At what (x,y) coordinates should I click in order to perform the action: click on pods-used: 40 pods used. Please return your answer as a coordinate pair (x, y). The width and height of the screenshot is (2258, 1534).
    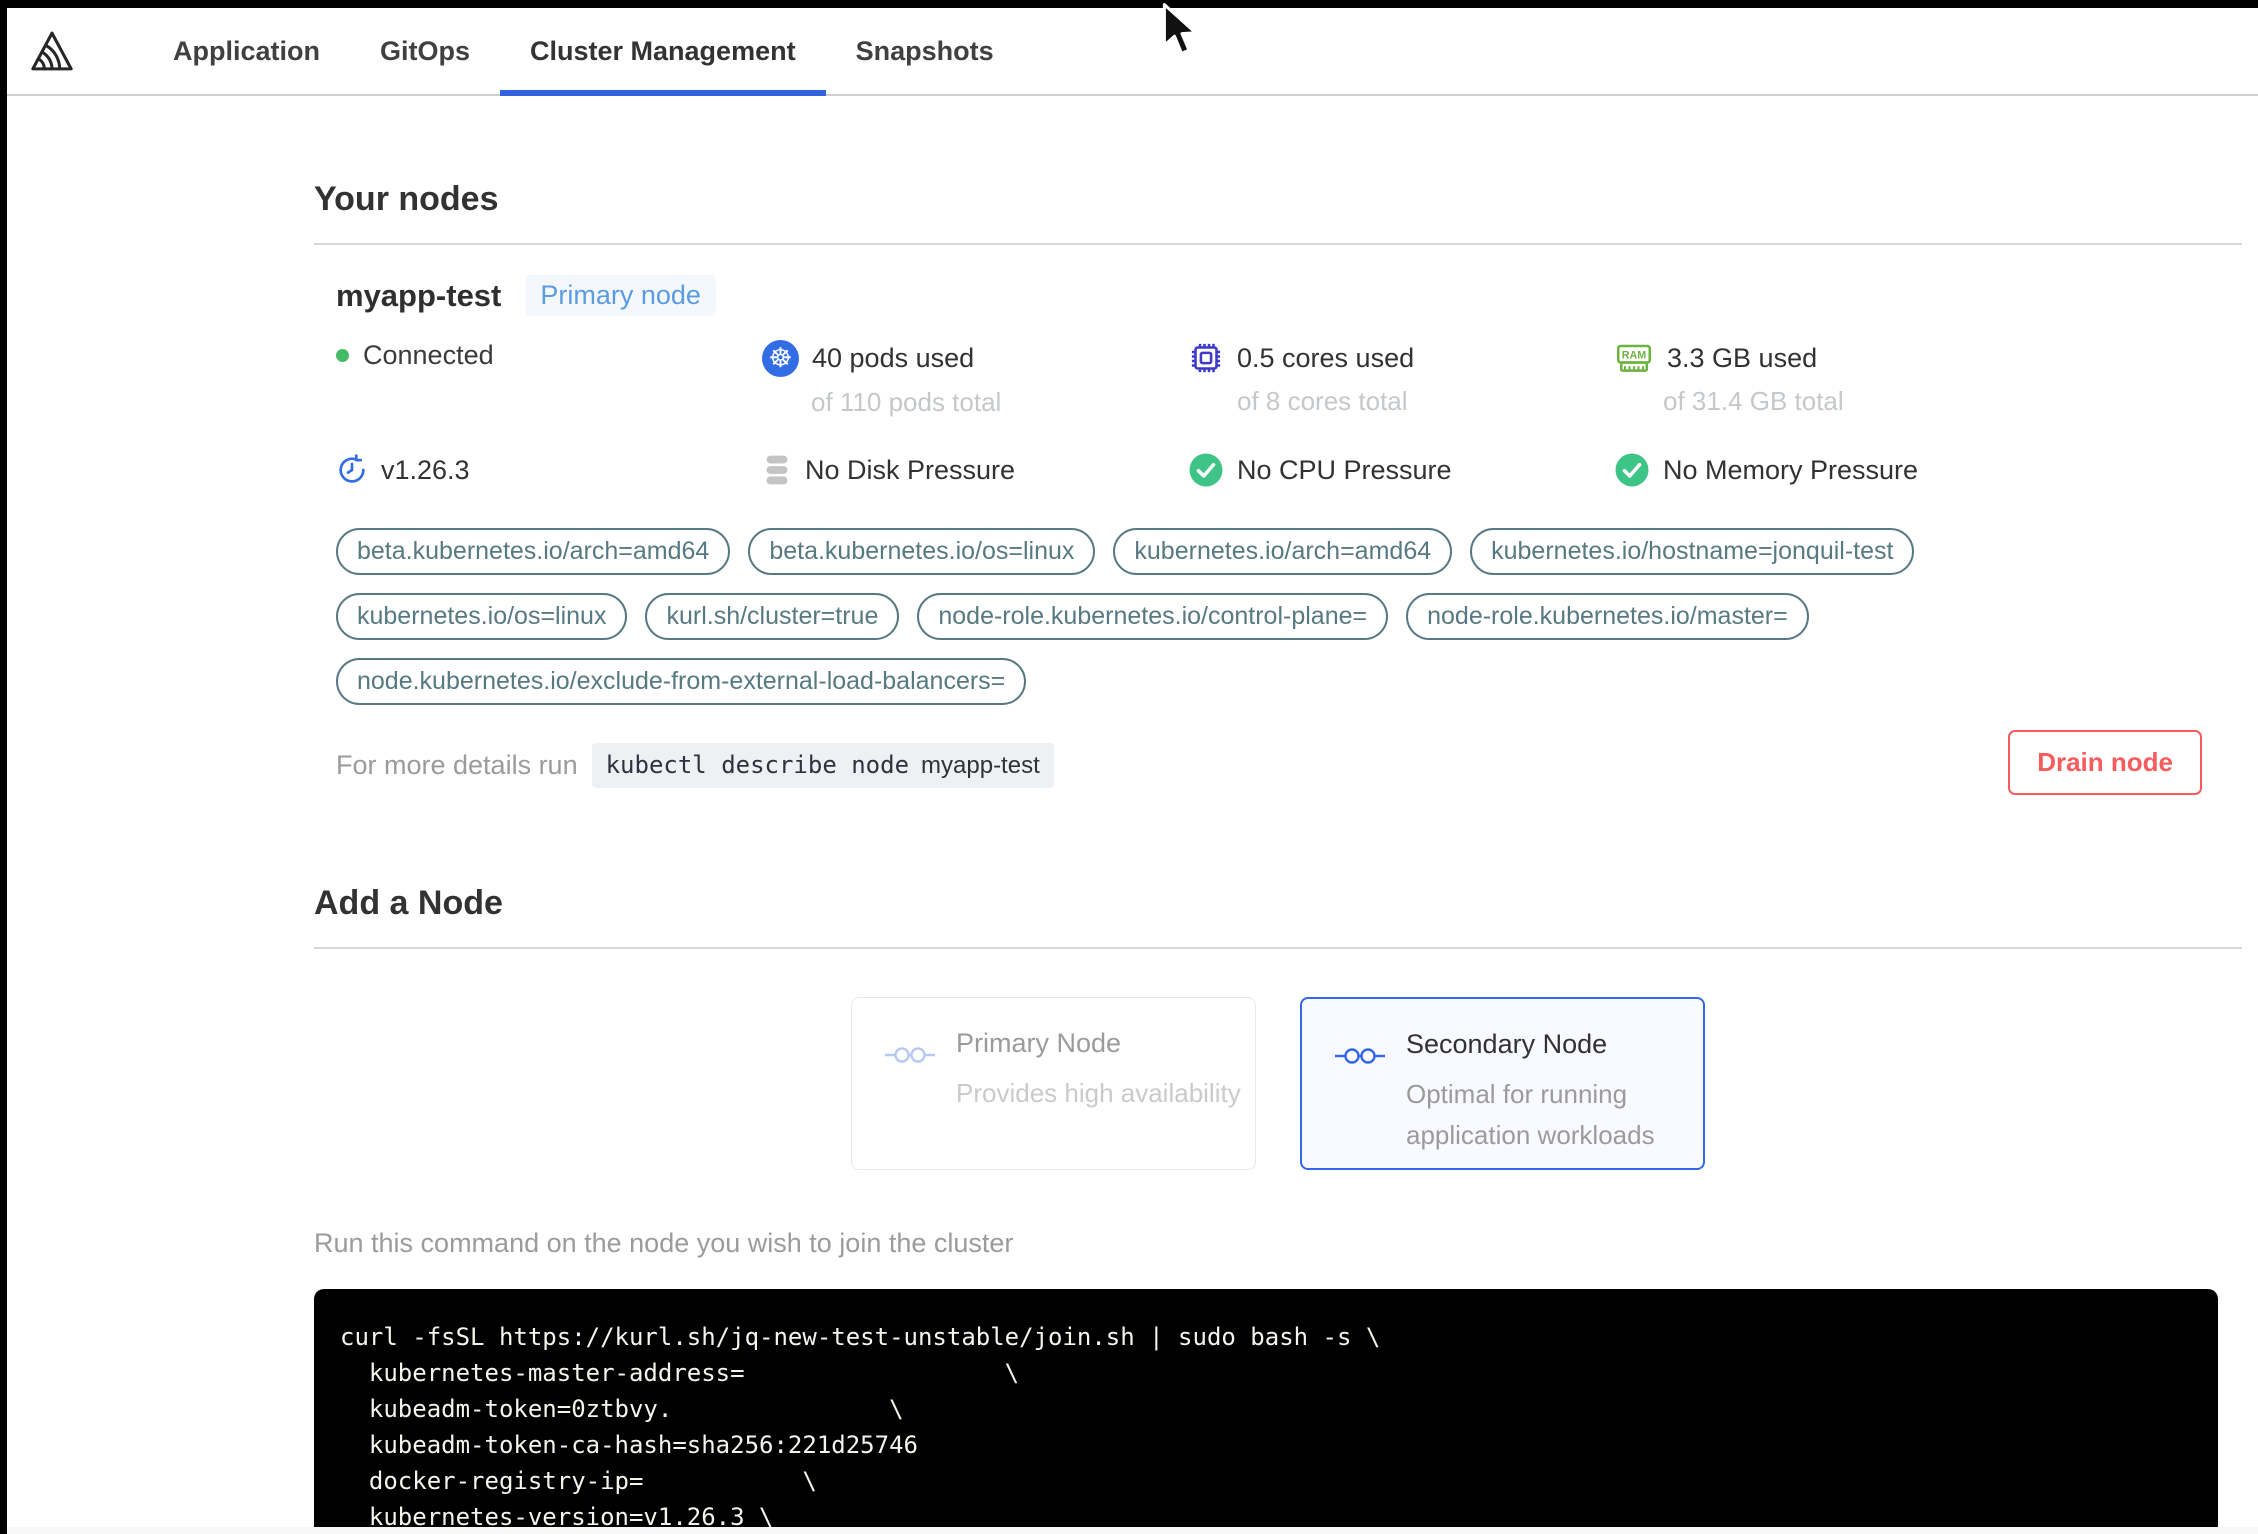
    Looking at the image, I should click on (893, 358).